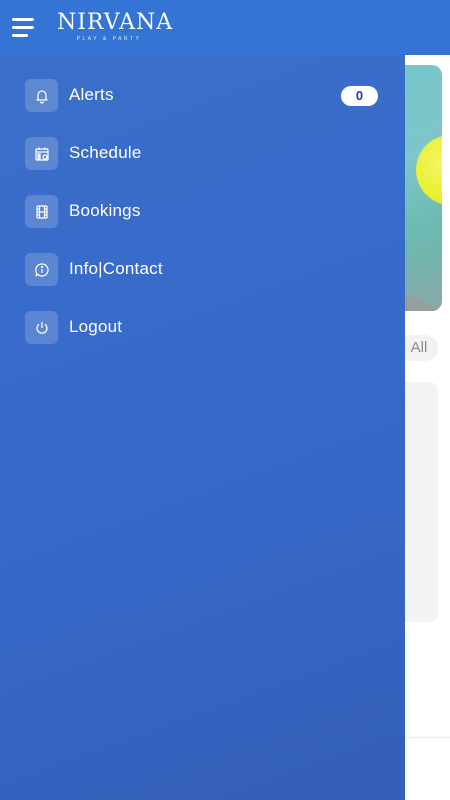 The width and height of the screenshot is (450, 800). What do you see at coordinates (202, 212) in the screenshot?
I see `menu-item-bookings: Bookings` at bounding box center [202, 212].